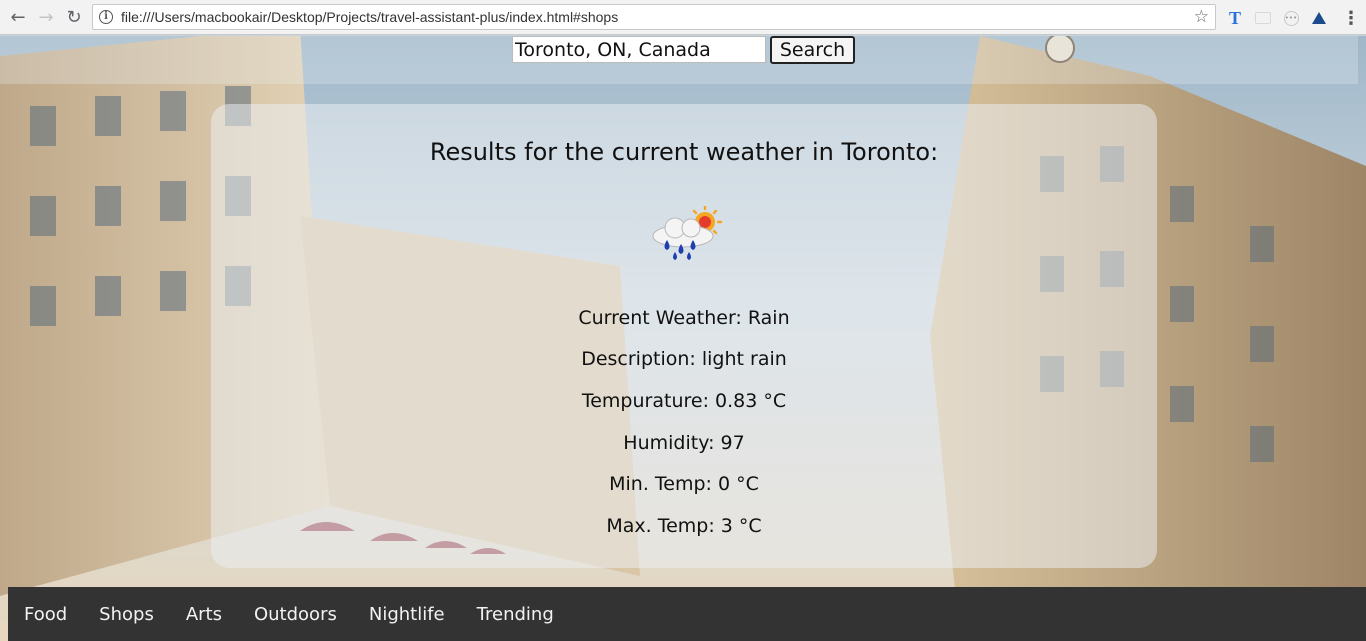 Image resolution: width=1366 pixels, height=641 pixels. Describe the element at coordinates (1235, 18) in the screenshot. I see `translate-extension-icon: T` at that location.